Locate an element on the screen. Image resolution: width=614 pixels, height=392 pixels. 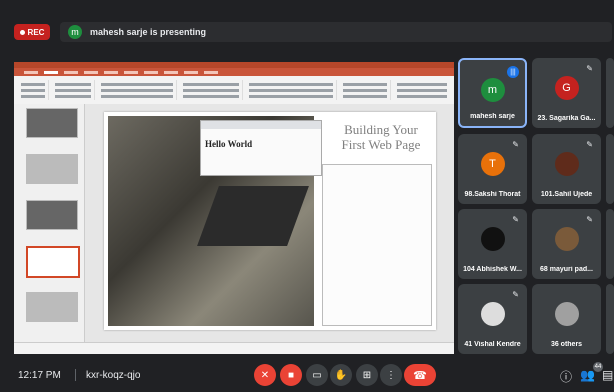
participant-tile-others: 36 others is located at coordinates (566, 319).